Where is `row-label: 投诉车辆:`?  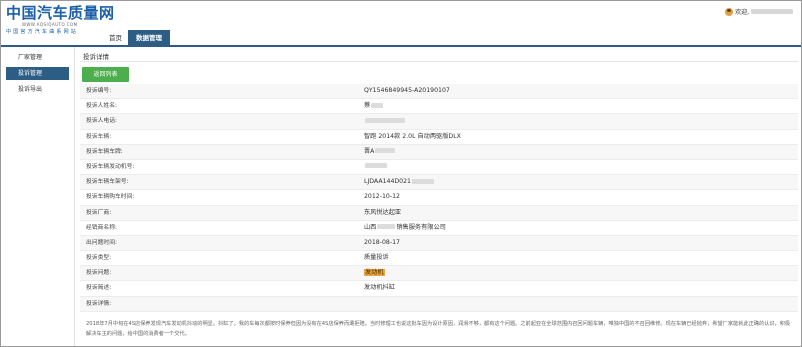 row-label: 投诉车辆: is located at coordinates (99, 136).